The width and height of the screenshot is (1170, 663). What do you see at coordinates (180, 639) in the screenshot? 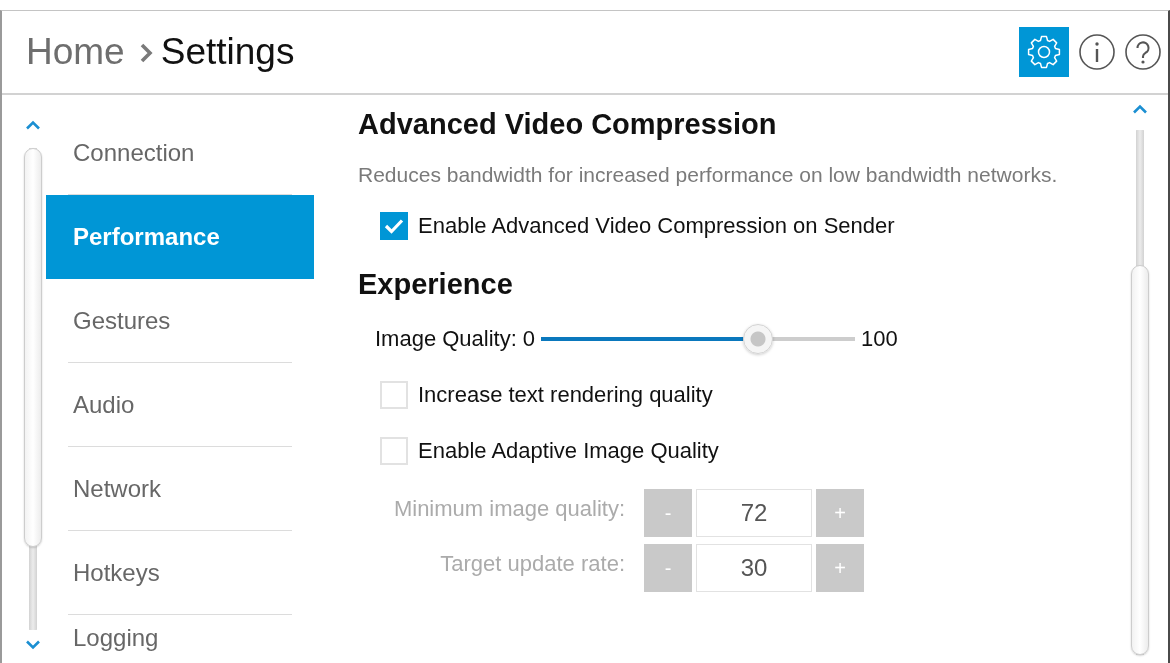
I see `sidebar-item: Logging` at bounding box center [180, 639].